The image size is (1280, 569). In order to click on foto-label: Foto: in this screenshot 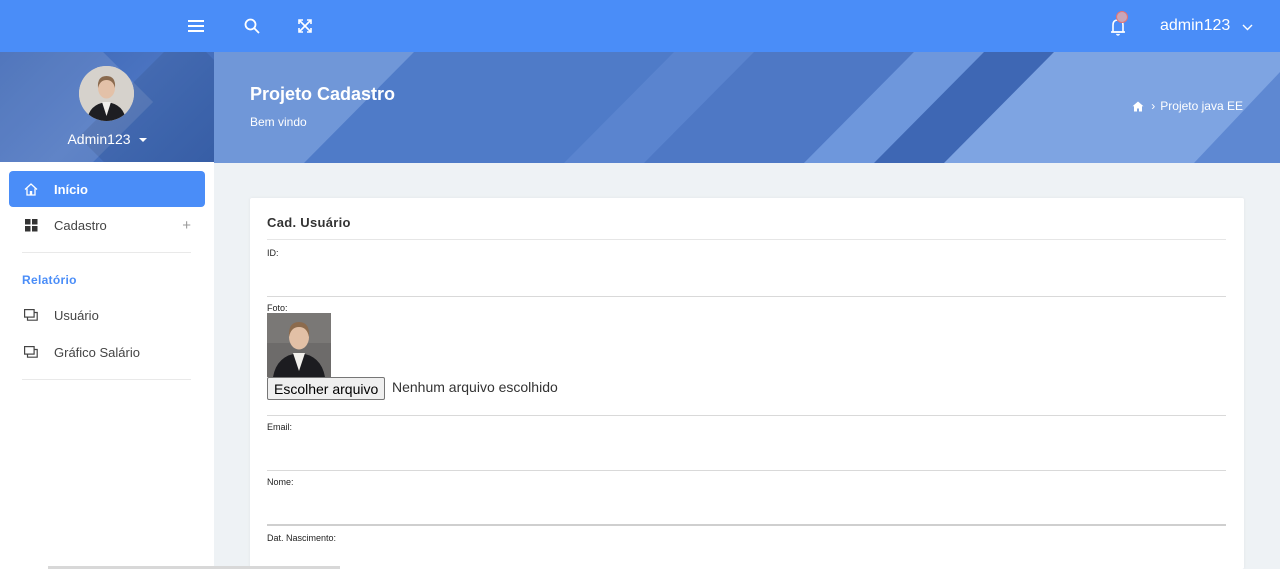, I will do `click(277, 308)`.